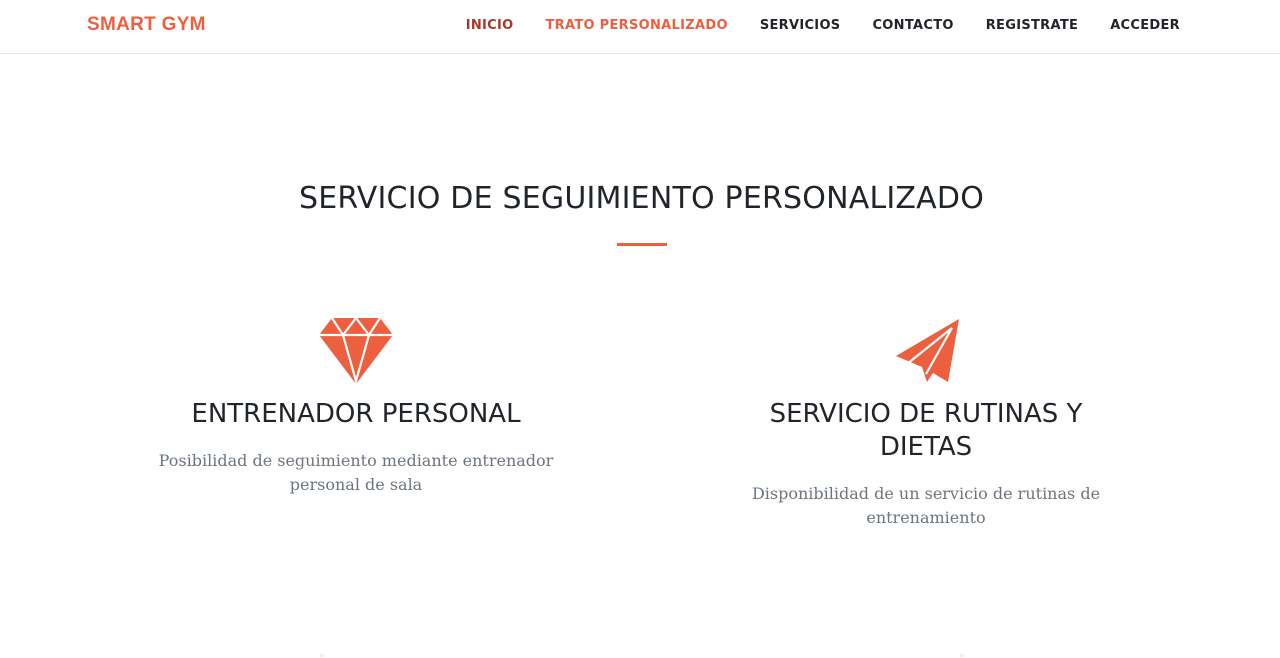  Describe the element at coordinates (490, 25) in the screenshot. I see `nav-link-inicio: INICIO` at that location.